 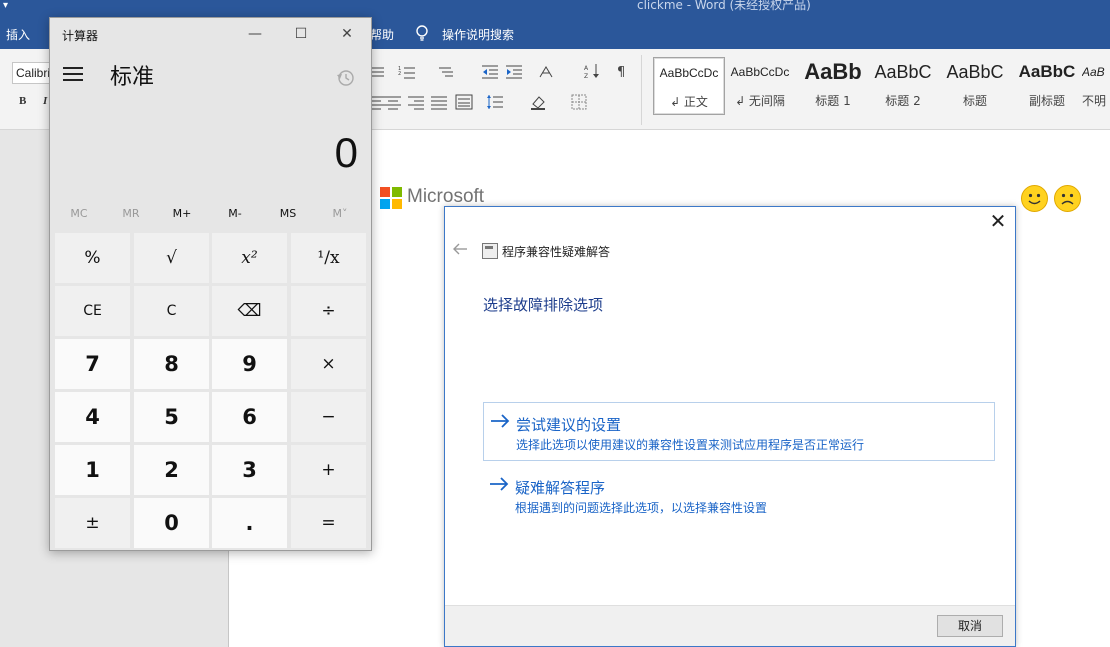 I want to click on negate-button: ±, so click(x=92, y=523).